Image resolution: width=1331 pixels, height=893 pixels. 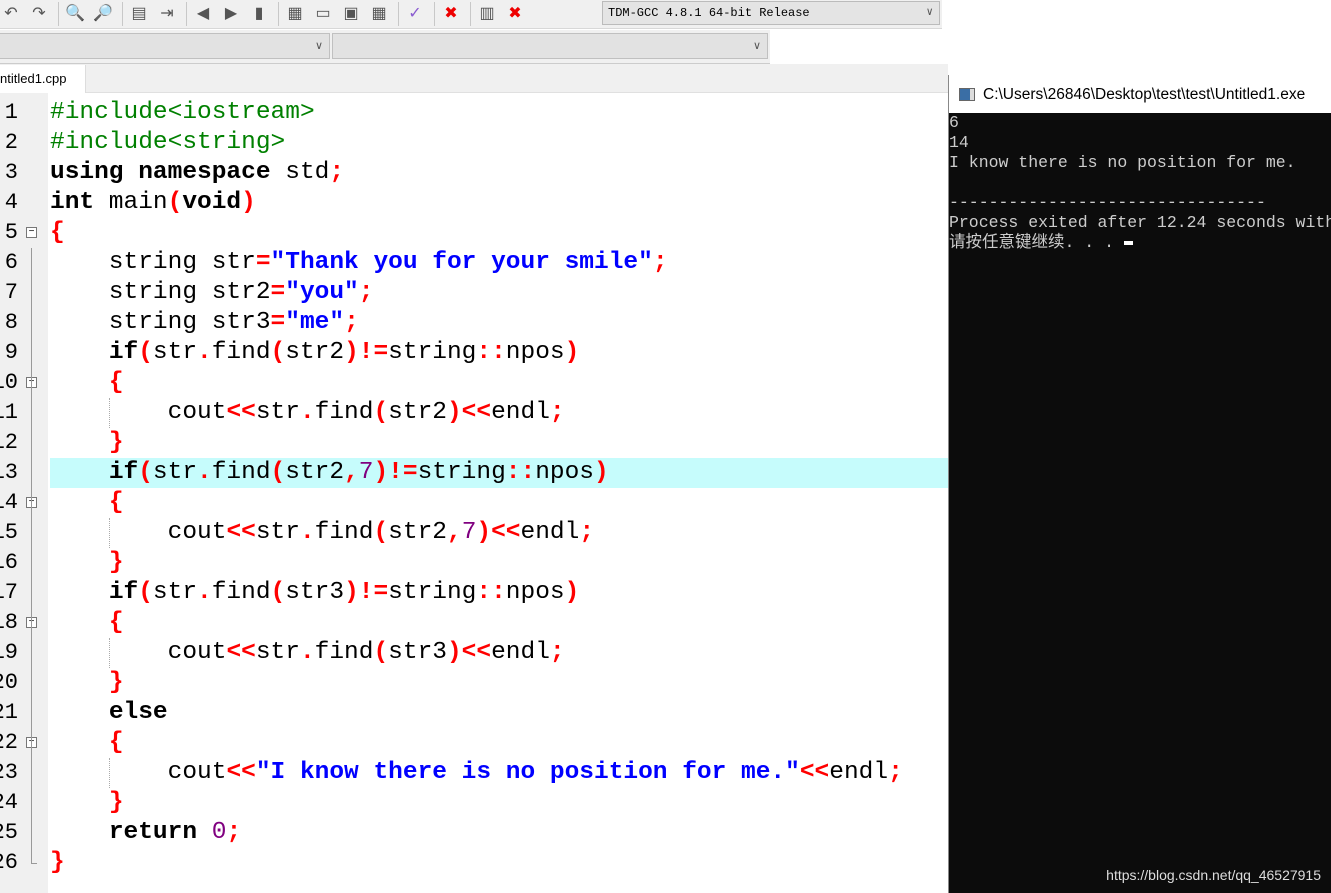 I want to click on code-line: 16 }, so click(x=474, y=563).